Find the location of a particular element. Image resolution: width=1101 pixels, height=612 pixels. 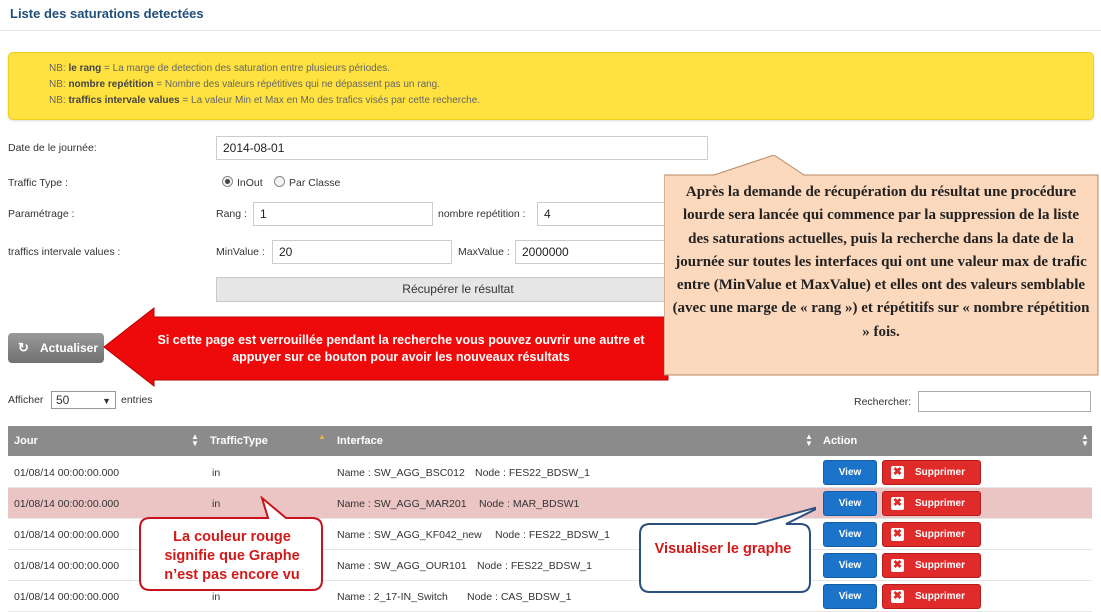

col-jour: Jour is located at coordinates (26, 441).